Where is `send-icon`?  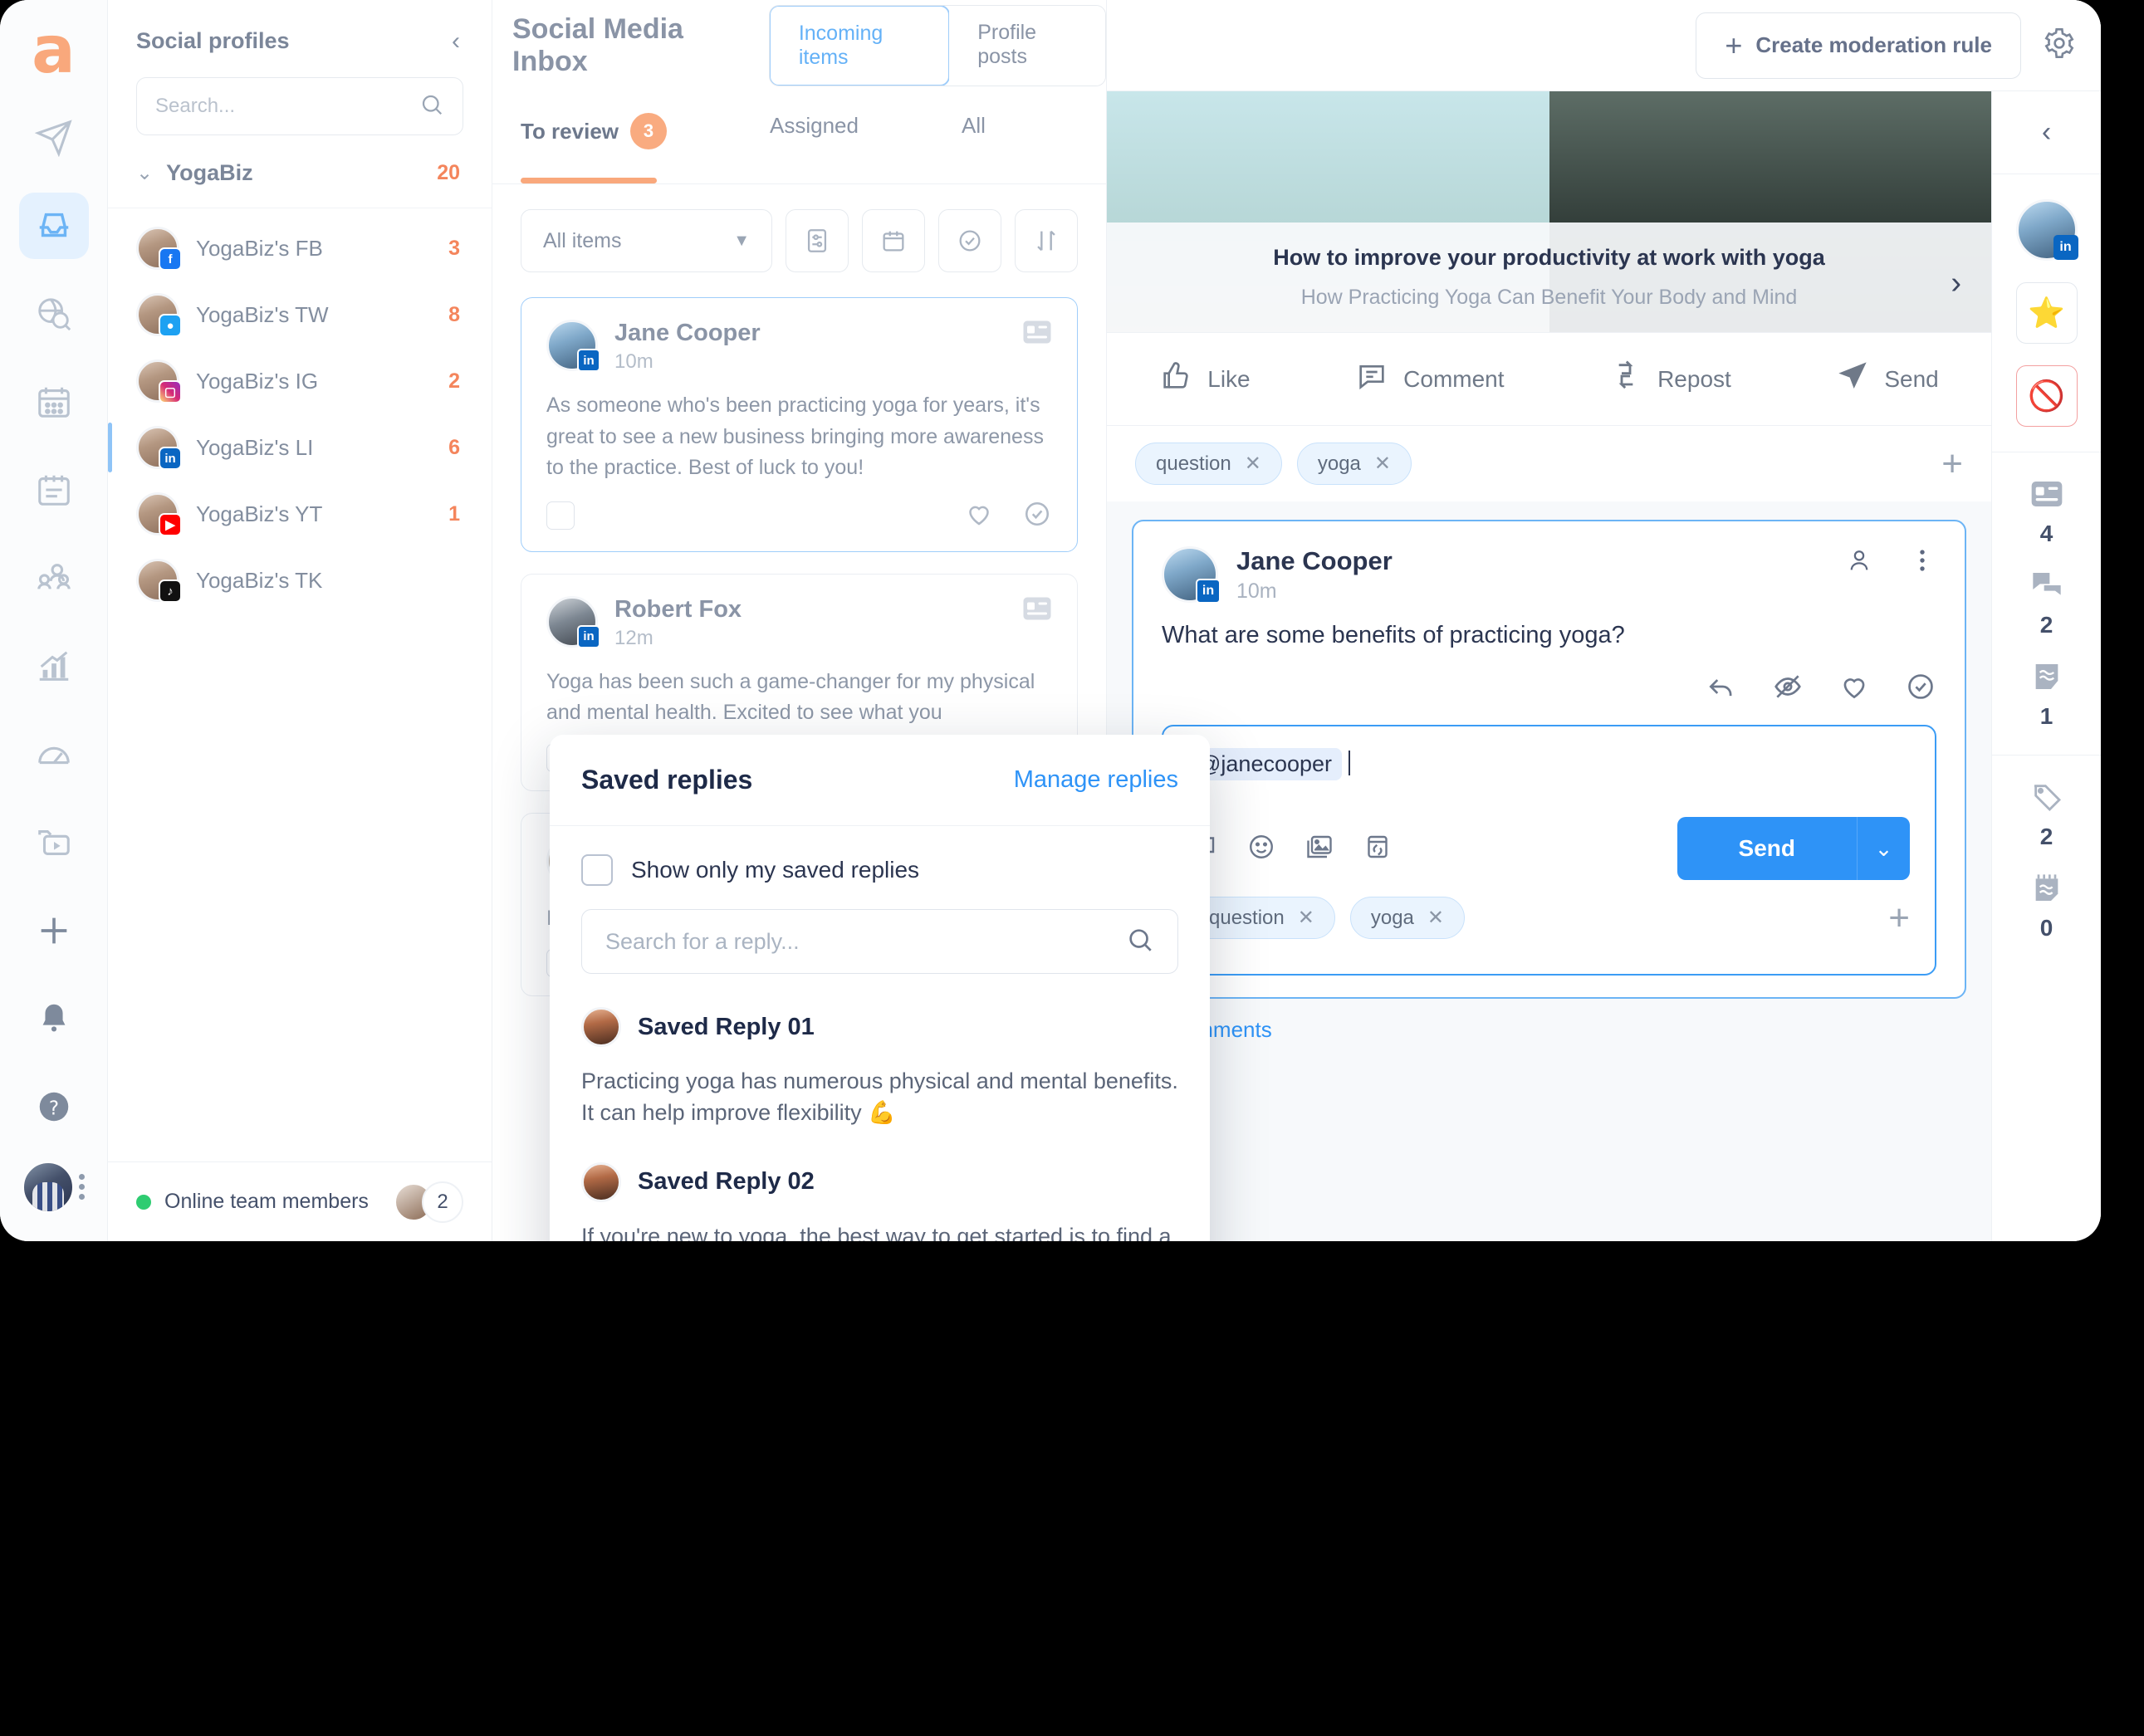 send-icon is located at coordinates (1852, 379).